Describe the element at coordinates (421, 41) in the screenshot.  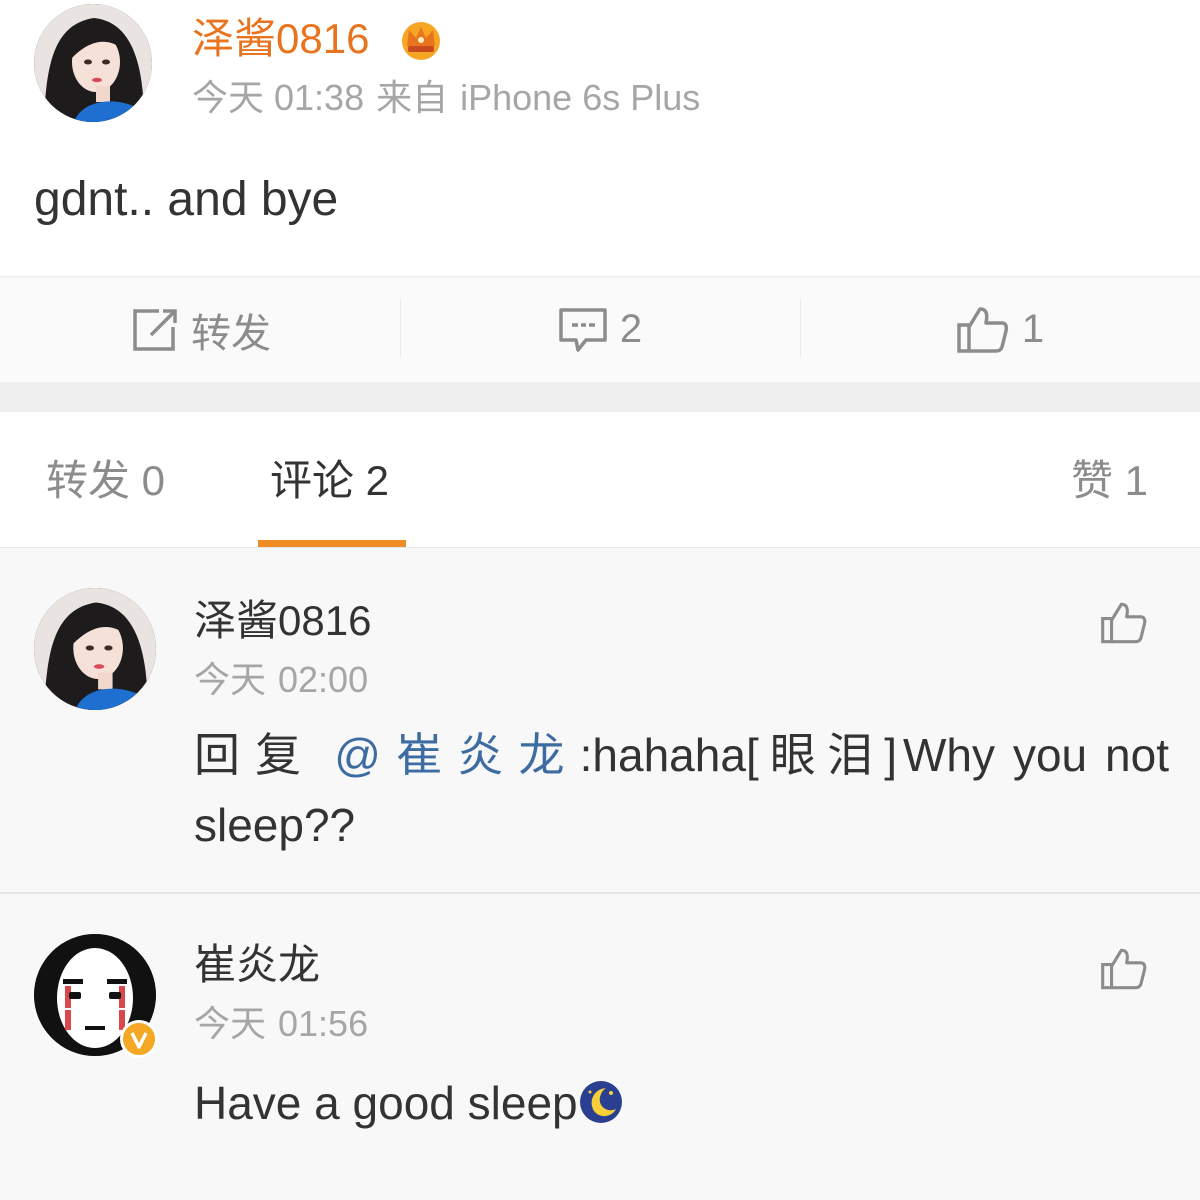
I see `crown-icon` at that location.